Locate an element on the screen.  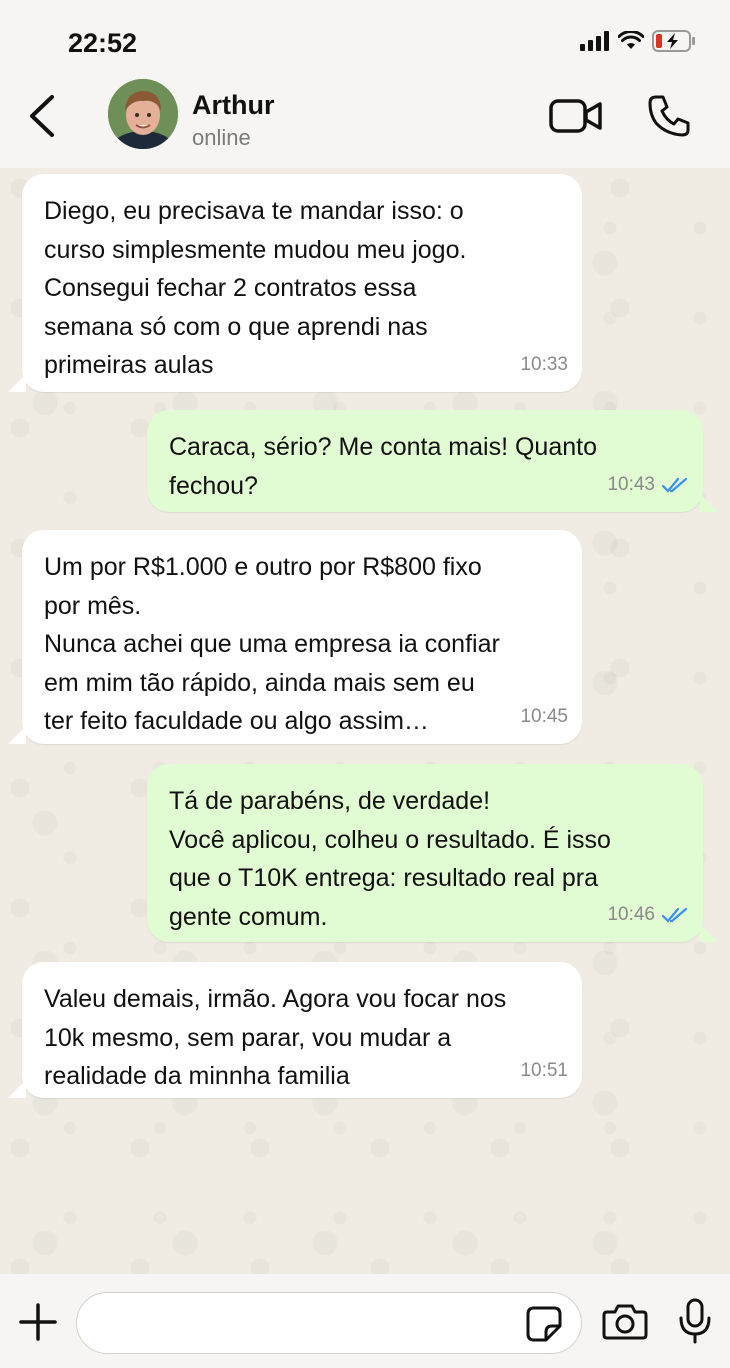
status-bar: 22:52 is located at coordinates (365, 39).